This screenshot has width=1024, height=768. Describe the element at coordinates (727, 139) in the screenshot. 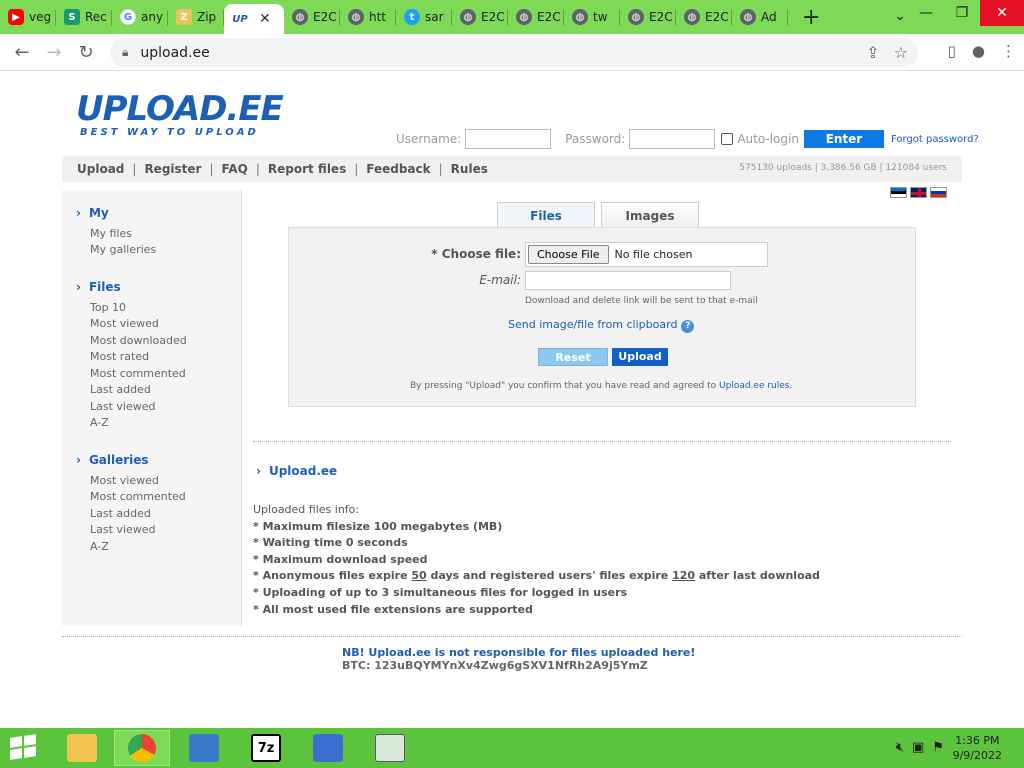

I see `autologin-checkbox` at that location.